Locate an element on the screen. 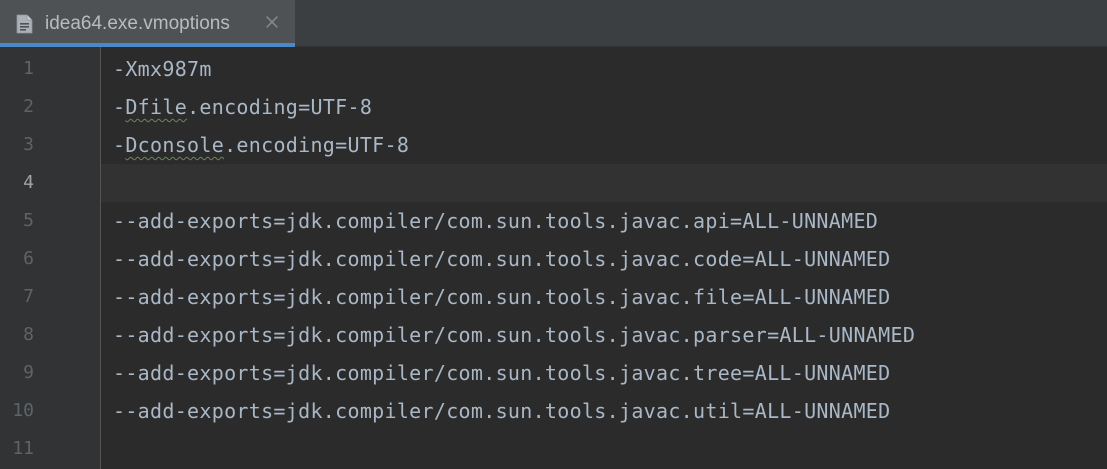 This screenshot has height=469, width=1107. editor-line: 11 is located at coordinates (553, 449).